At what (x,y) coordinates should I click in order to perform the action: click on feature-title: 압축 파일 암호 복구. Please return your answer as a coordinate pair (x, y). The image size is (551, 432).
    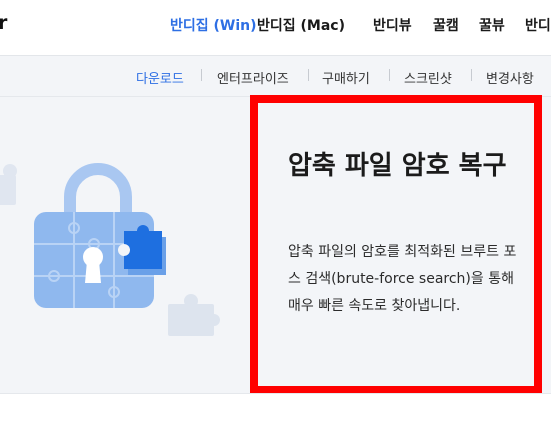
    Looking at the image, I should click on (397, 166).